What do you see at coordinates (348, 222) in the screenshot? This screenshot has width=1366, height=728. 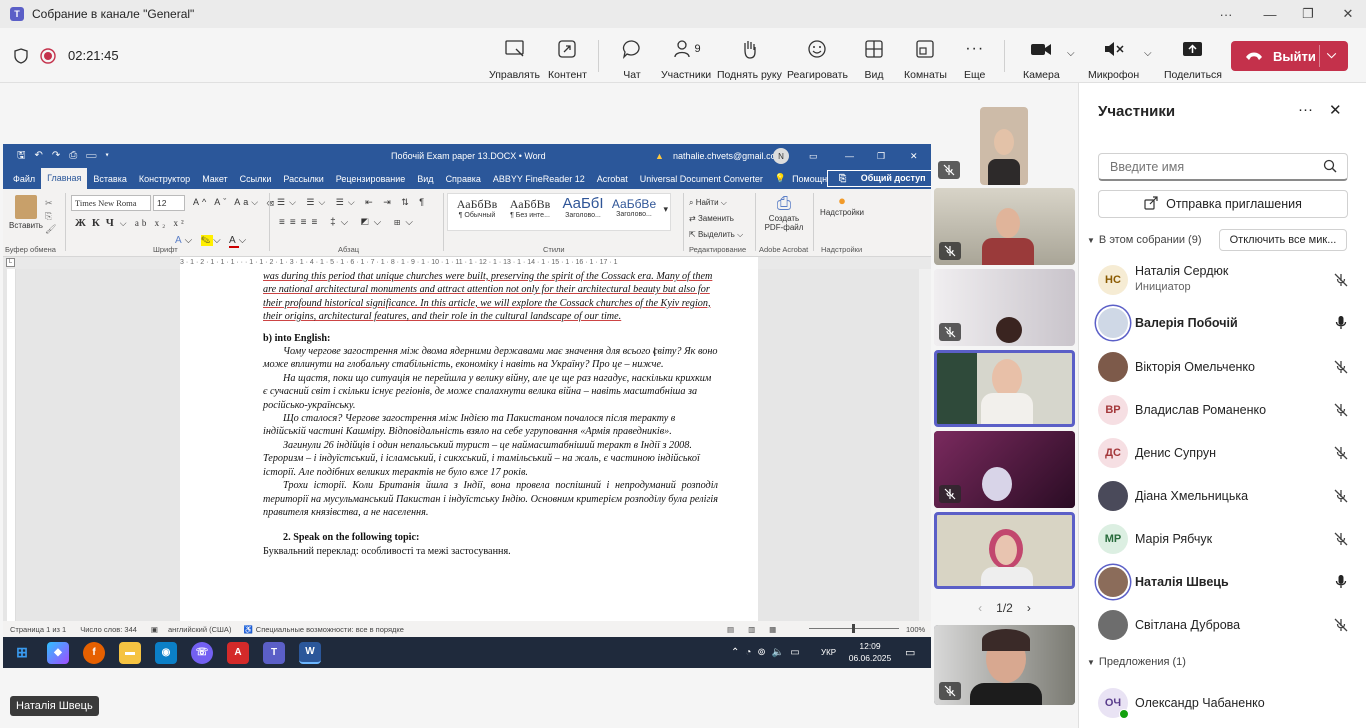 I see `alignment-icons: ≡≡≡≡ ‡⌵ ◩⌵ ⊞⌵` at bounding box center [348, 222].